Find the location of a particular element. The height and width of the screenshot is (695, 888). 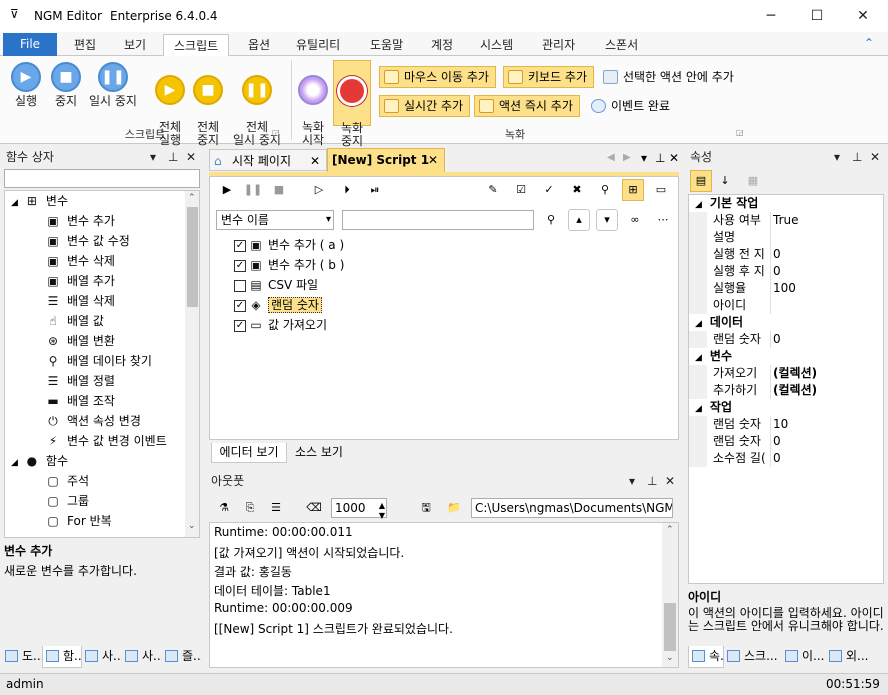

property-row: 랜덤 숫자 10 is located at coordinates (786, 424).